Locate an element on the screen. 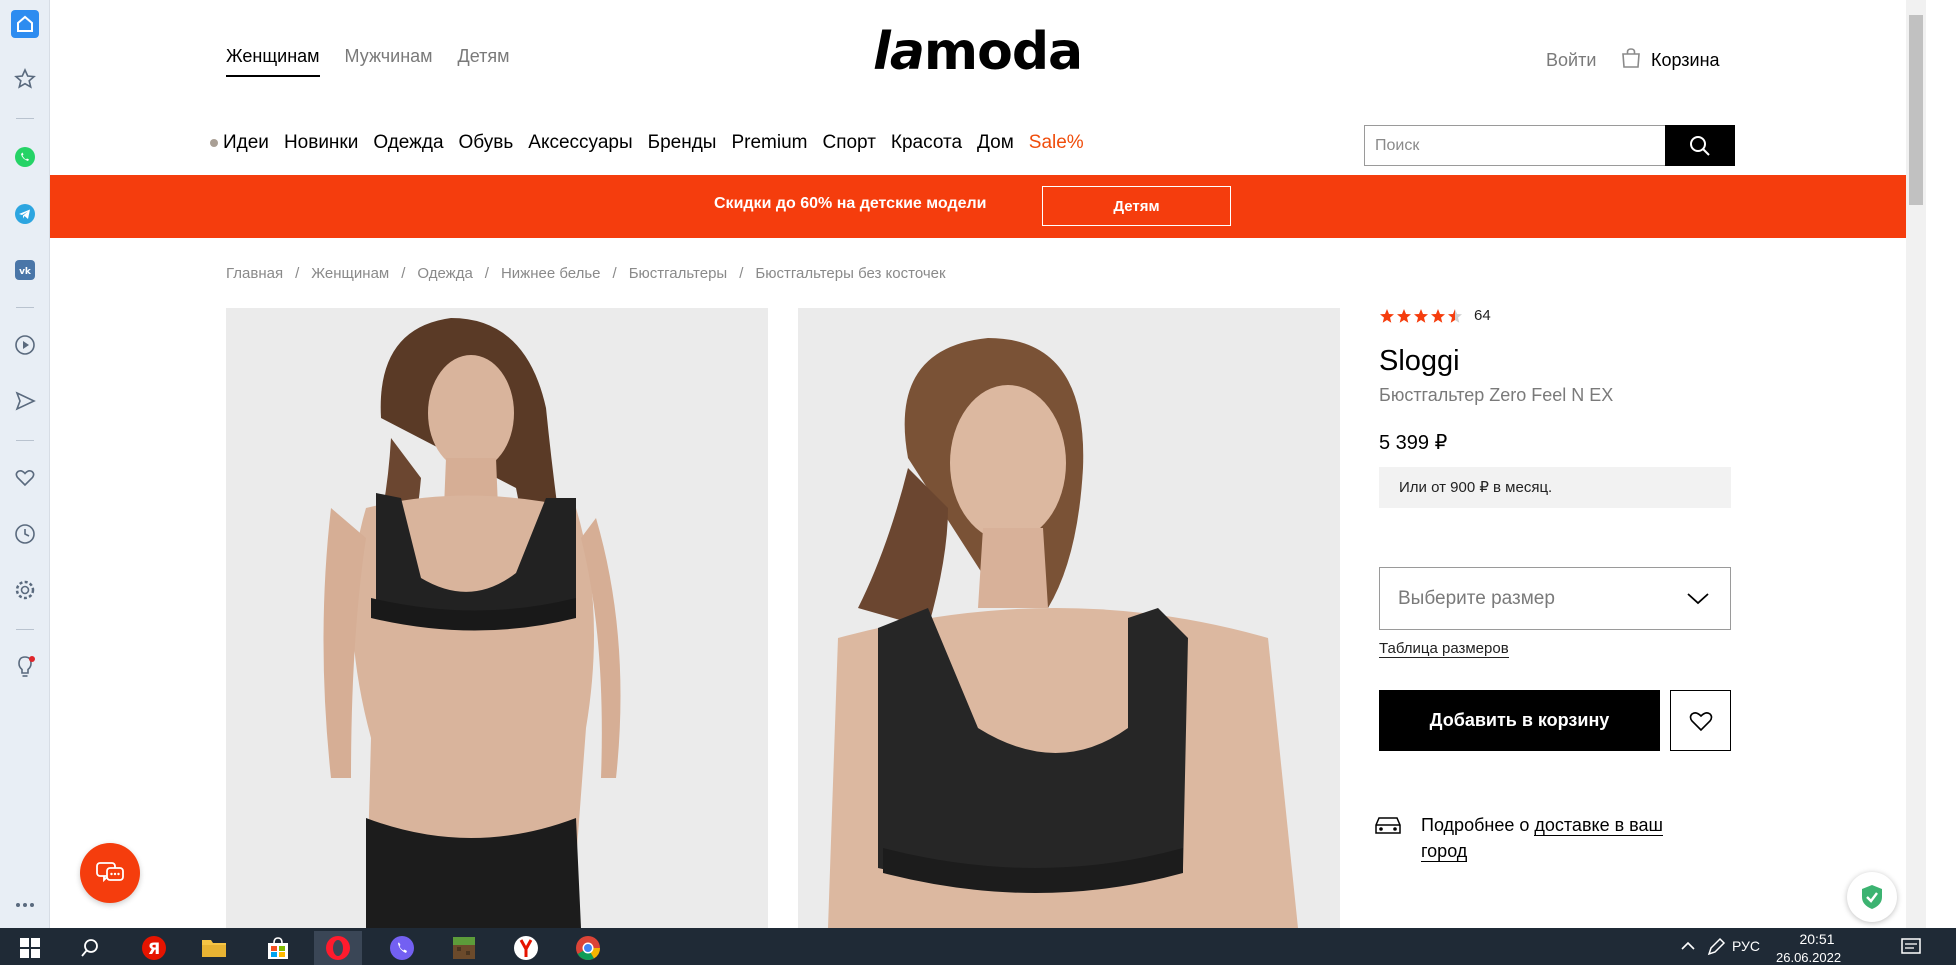 Image resolution: width=1956 pixels, height=965 pixels. ideas-dot-icon is located at coordinates (214, 143).